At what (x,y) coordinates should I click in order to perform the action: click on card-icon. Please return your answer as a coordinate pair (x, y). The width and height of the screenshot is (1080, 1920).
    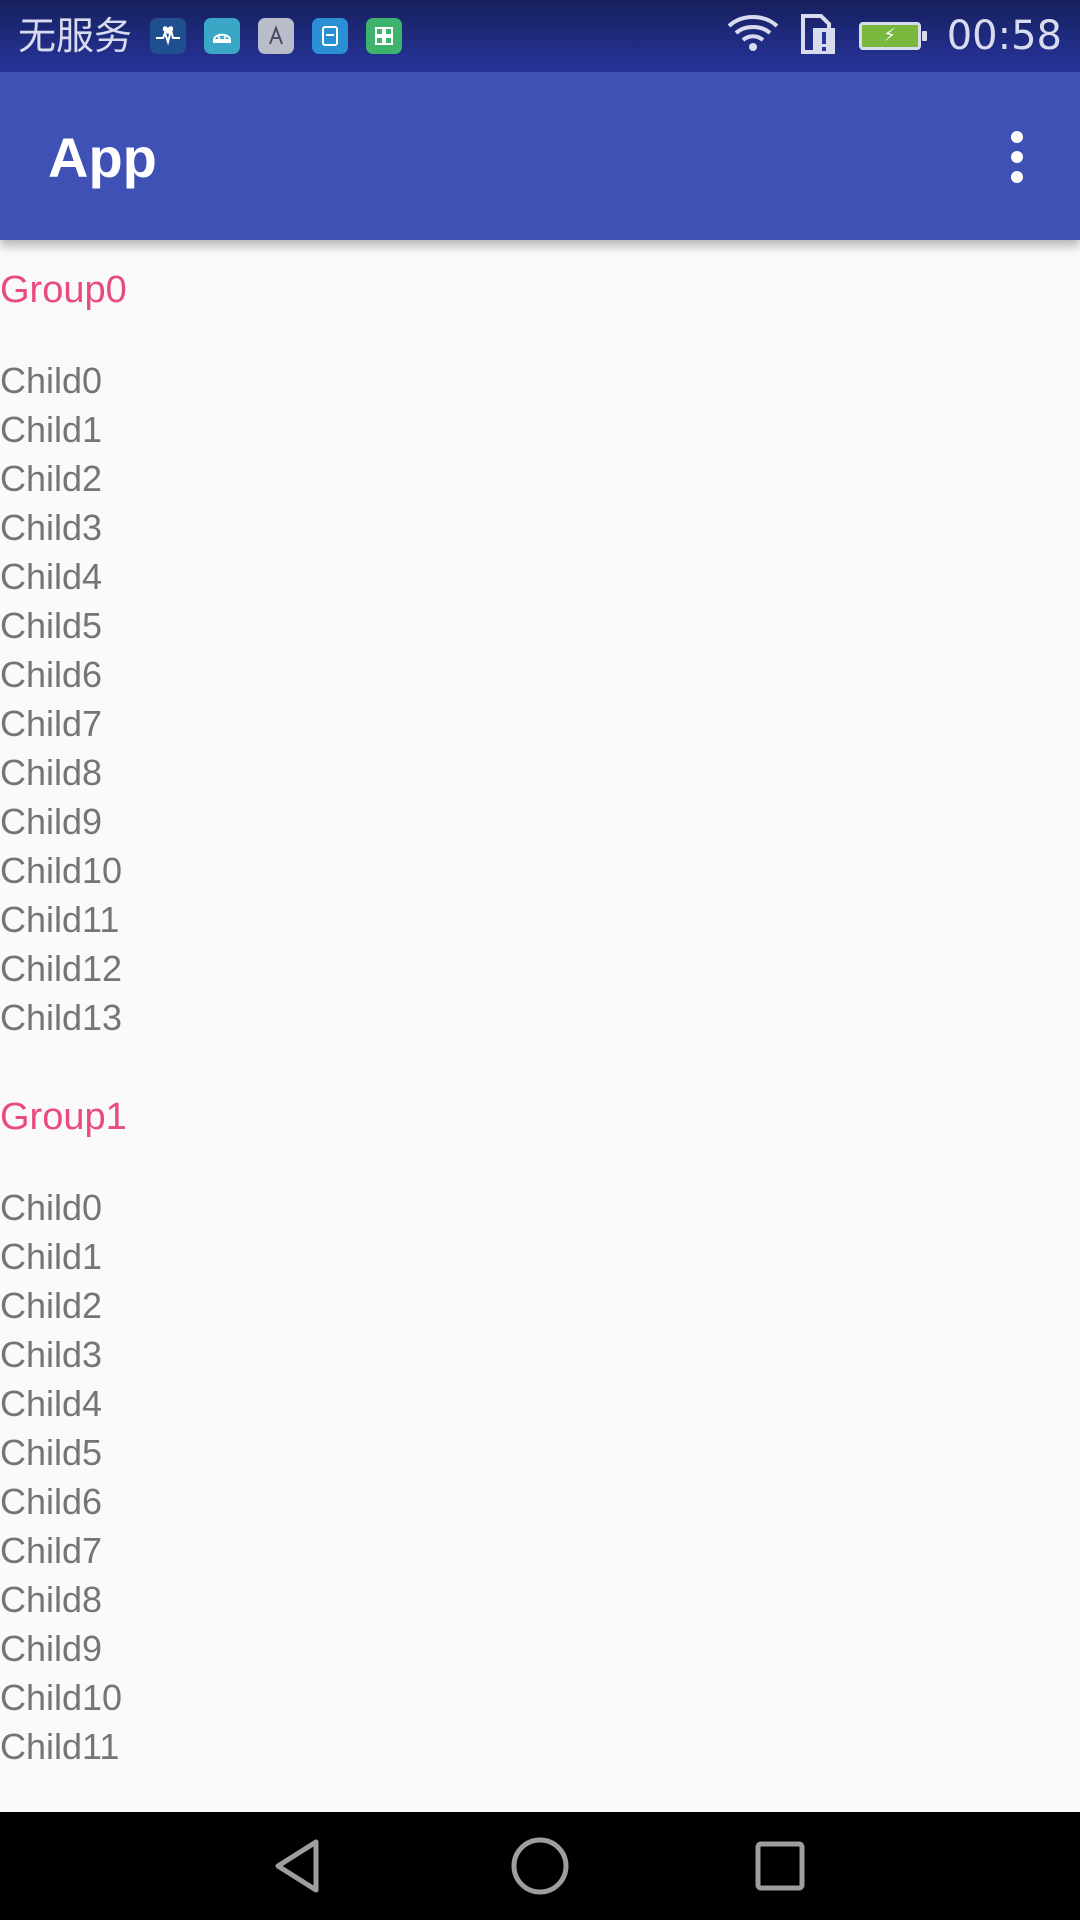
    Looking at the image, I should click on (330, 36).